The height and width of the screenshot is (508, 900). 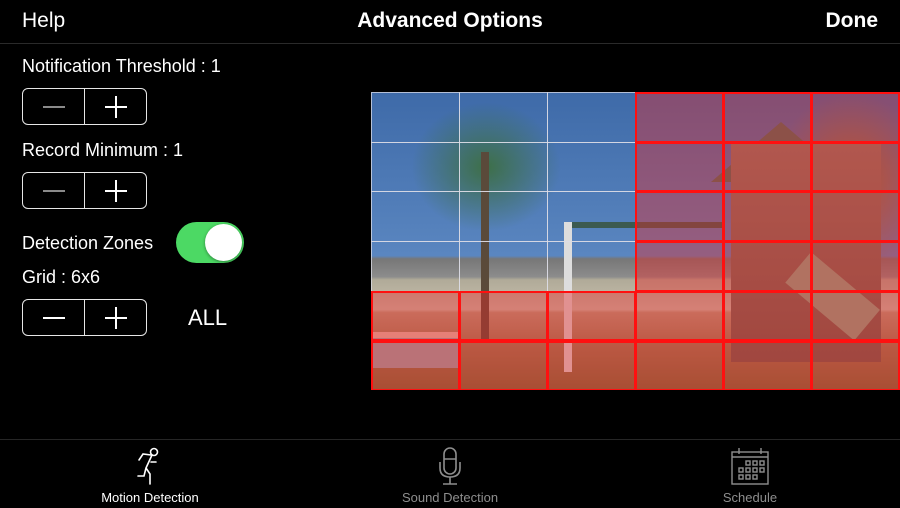 I want to click on zone-cell-r0-c5, so click(x=855, y=117).